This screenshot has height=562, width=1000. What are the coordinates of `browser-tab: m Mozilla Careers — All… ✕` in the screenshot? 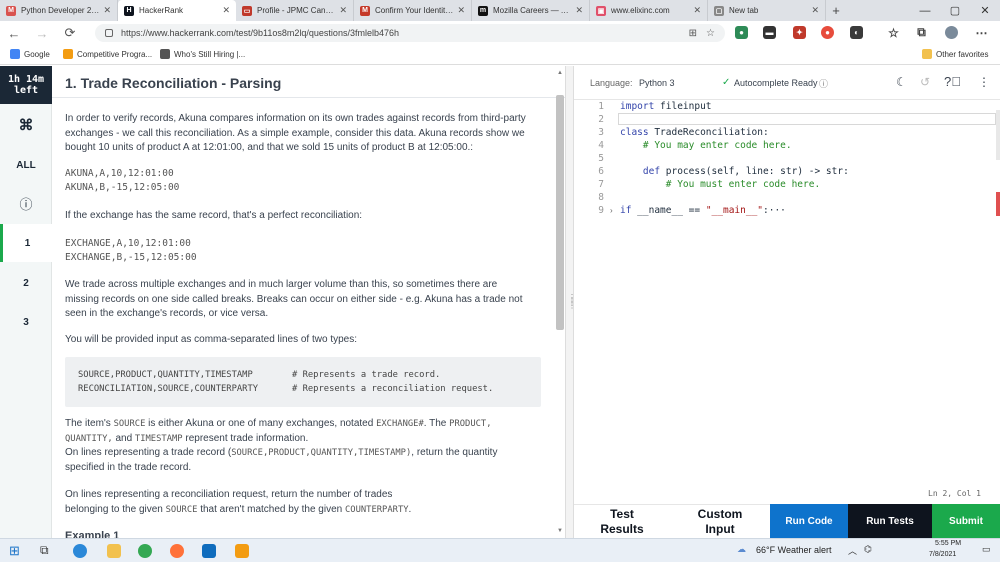 It's located at (531, 10).